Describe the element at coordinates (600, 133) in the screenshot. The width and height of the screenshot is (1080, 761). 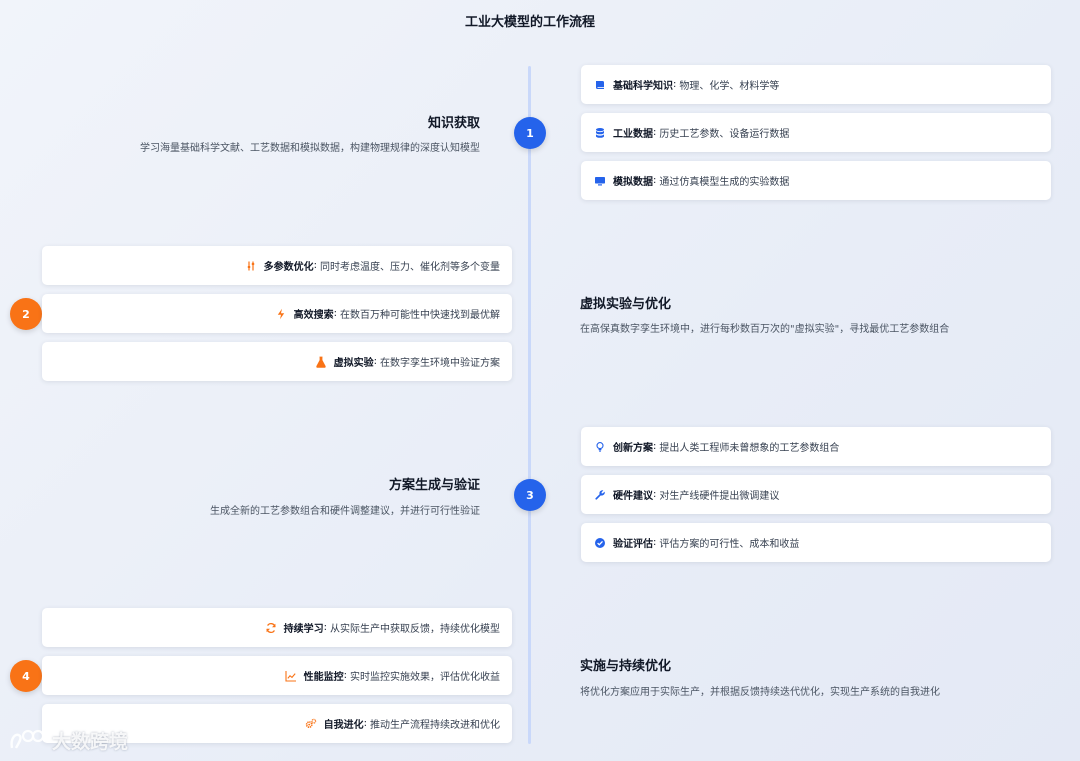
I see `database-icon` at that location.